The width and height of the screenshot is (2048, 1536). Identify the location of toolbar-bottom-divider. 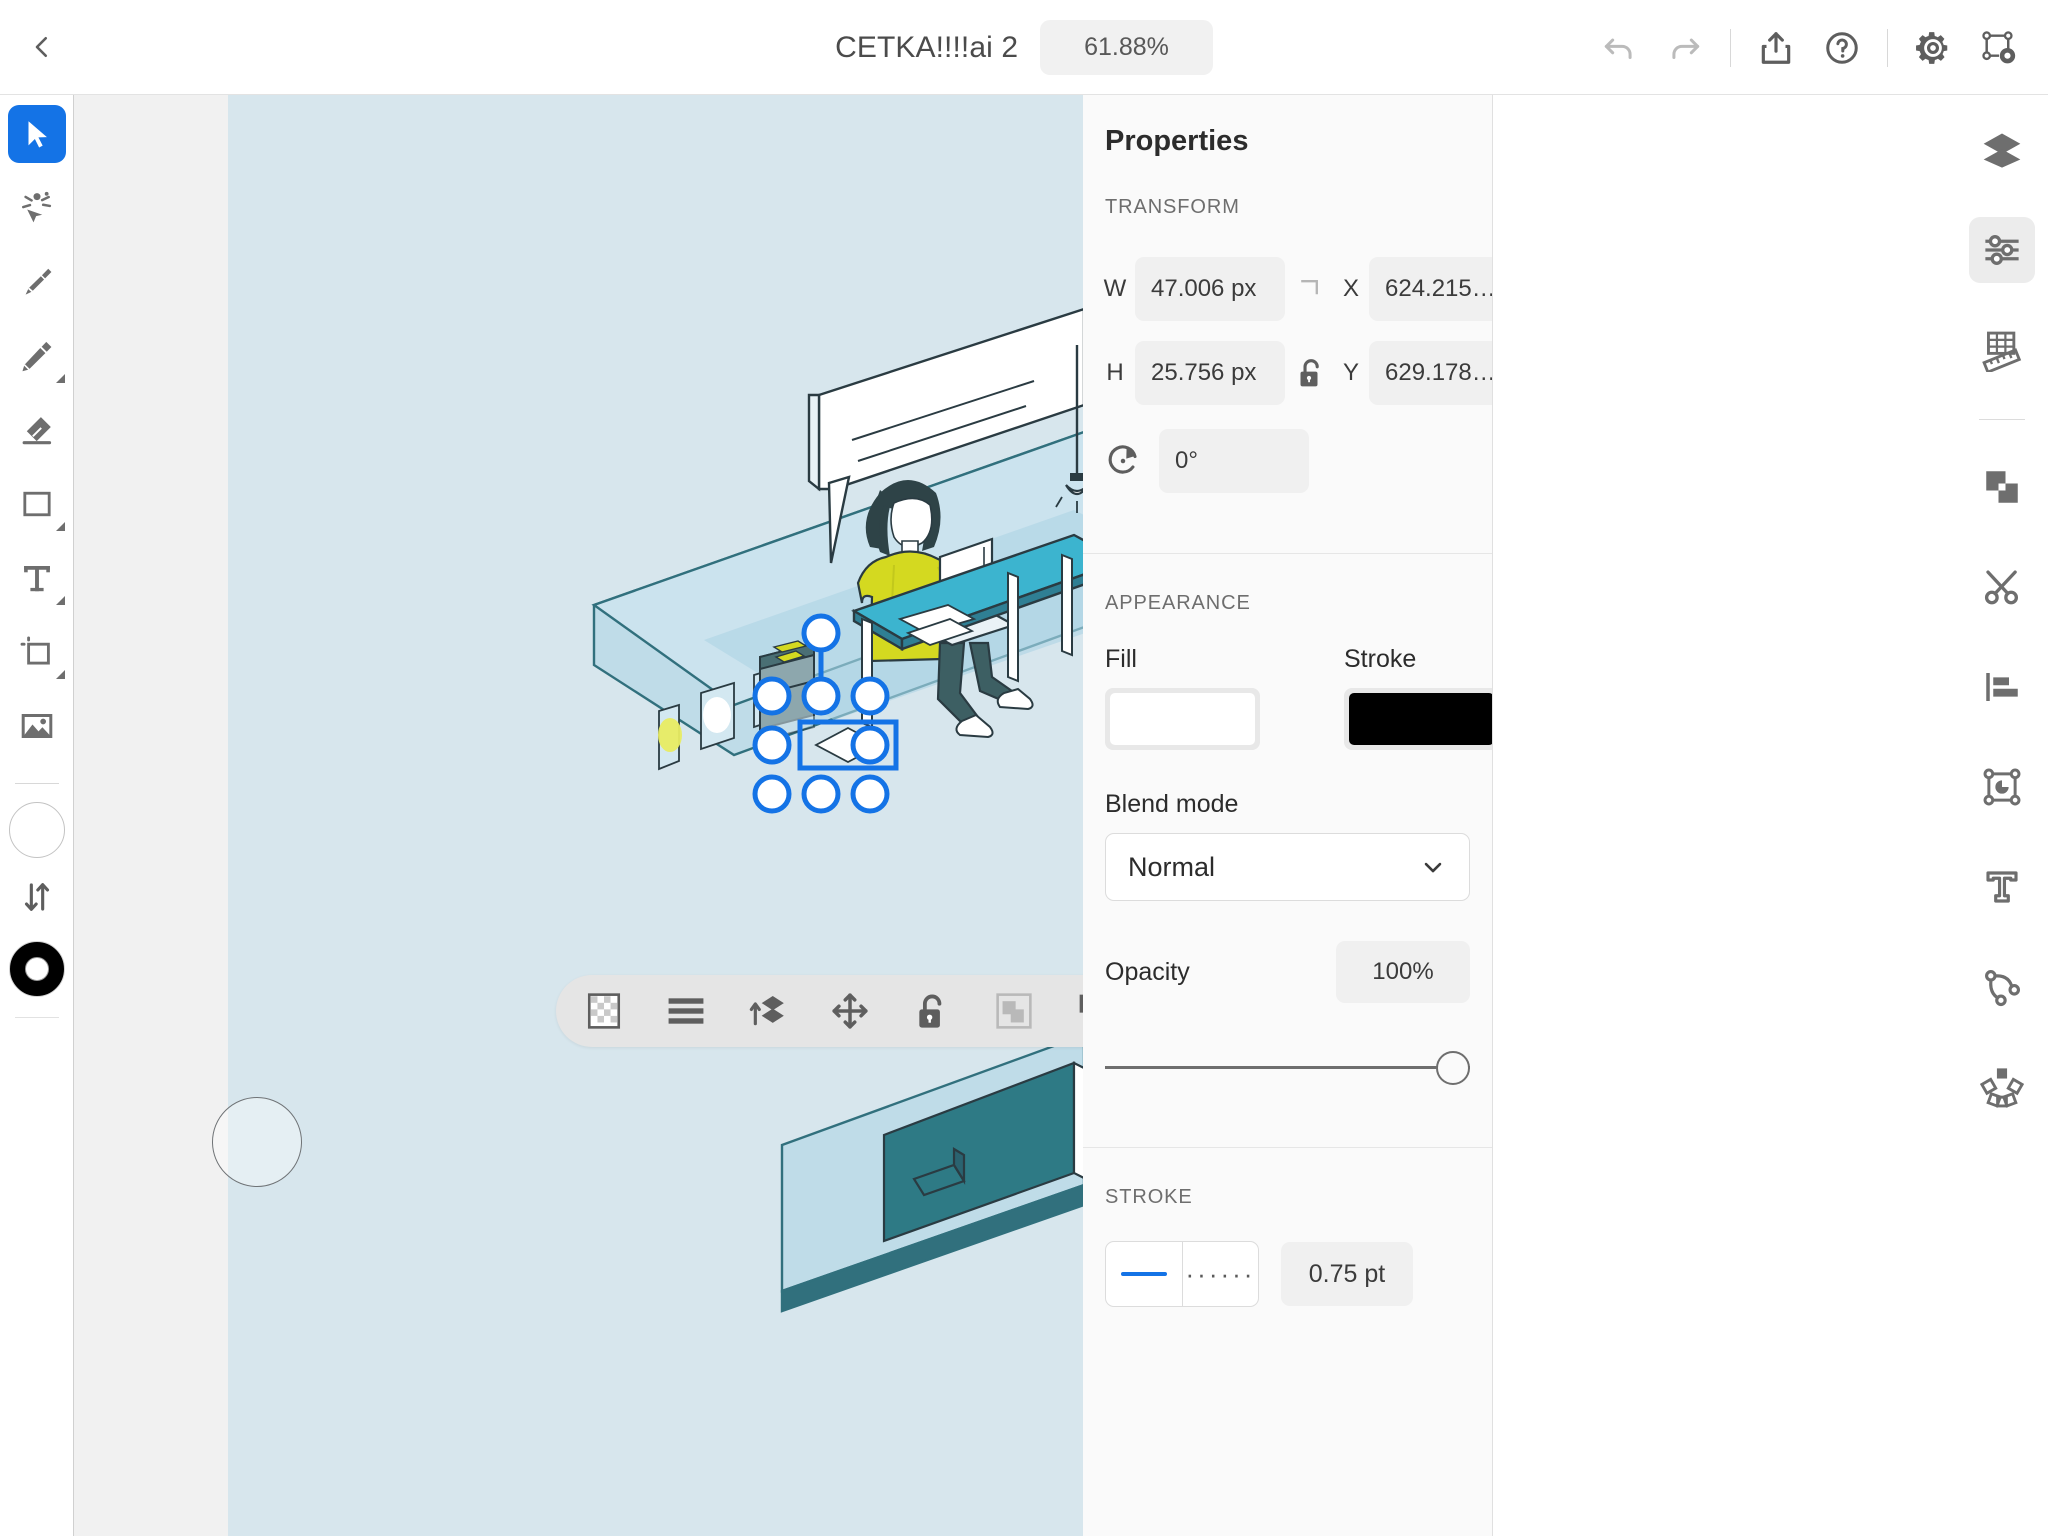
(36, 1017).